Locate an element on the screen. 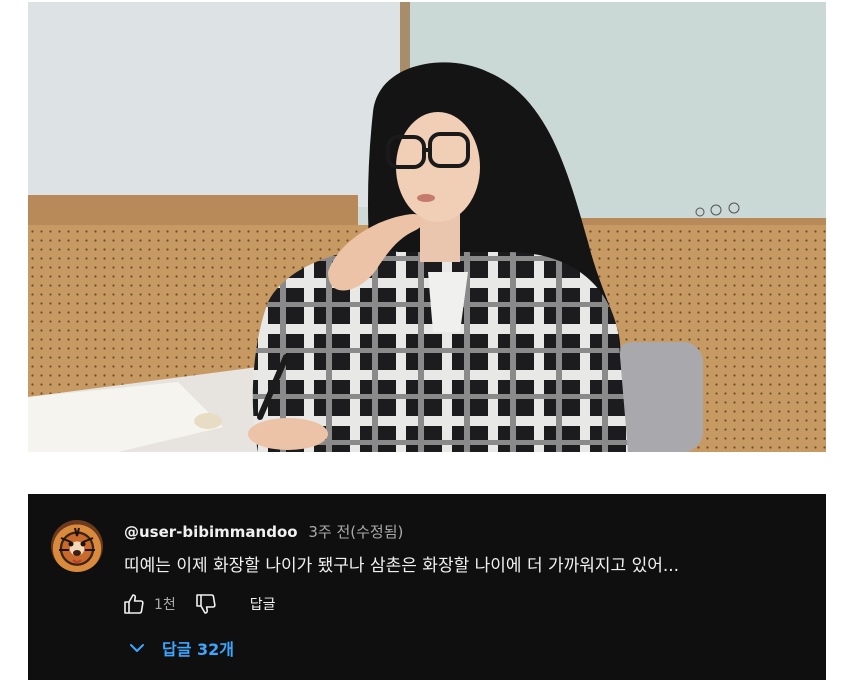  avatar is located at coordinates (77, 546).